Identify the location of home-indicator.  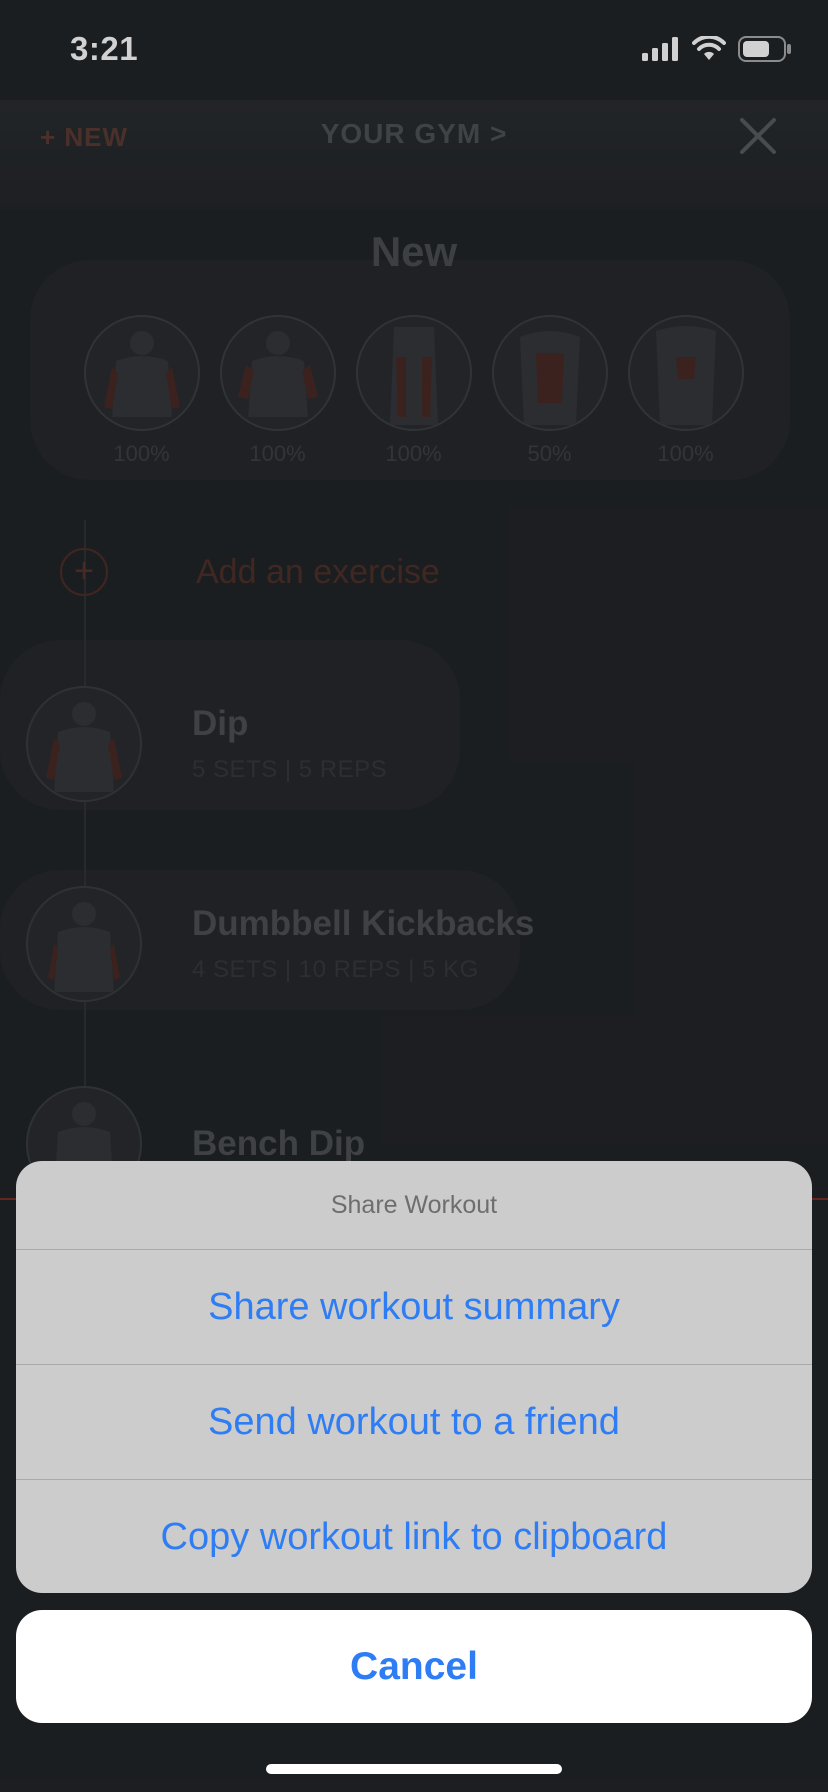
(414, 1769).